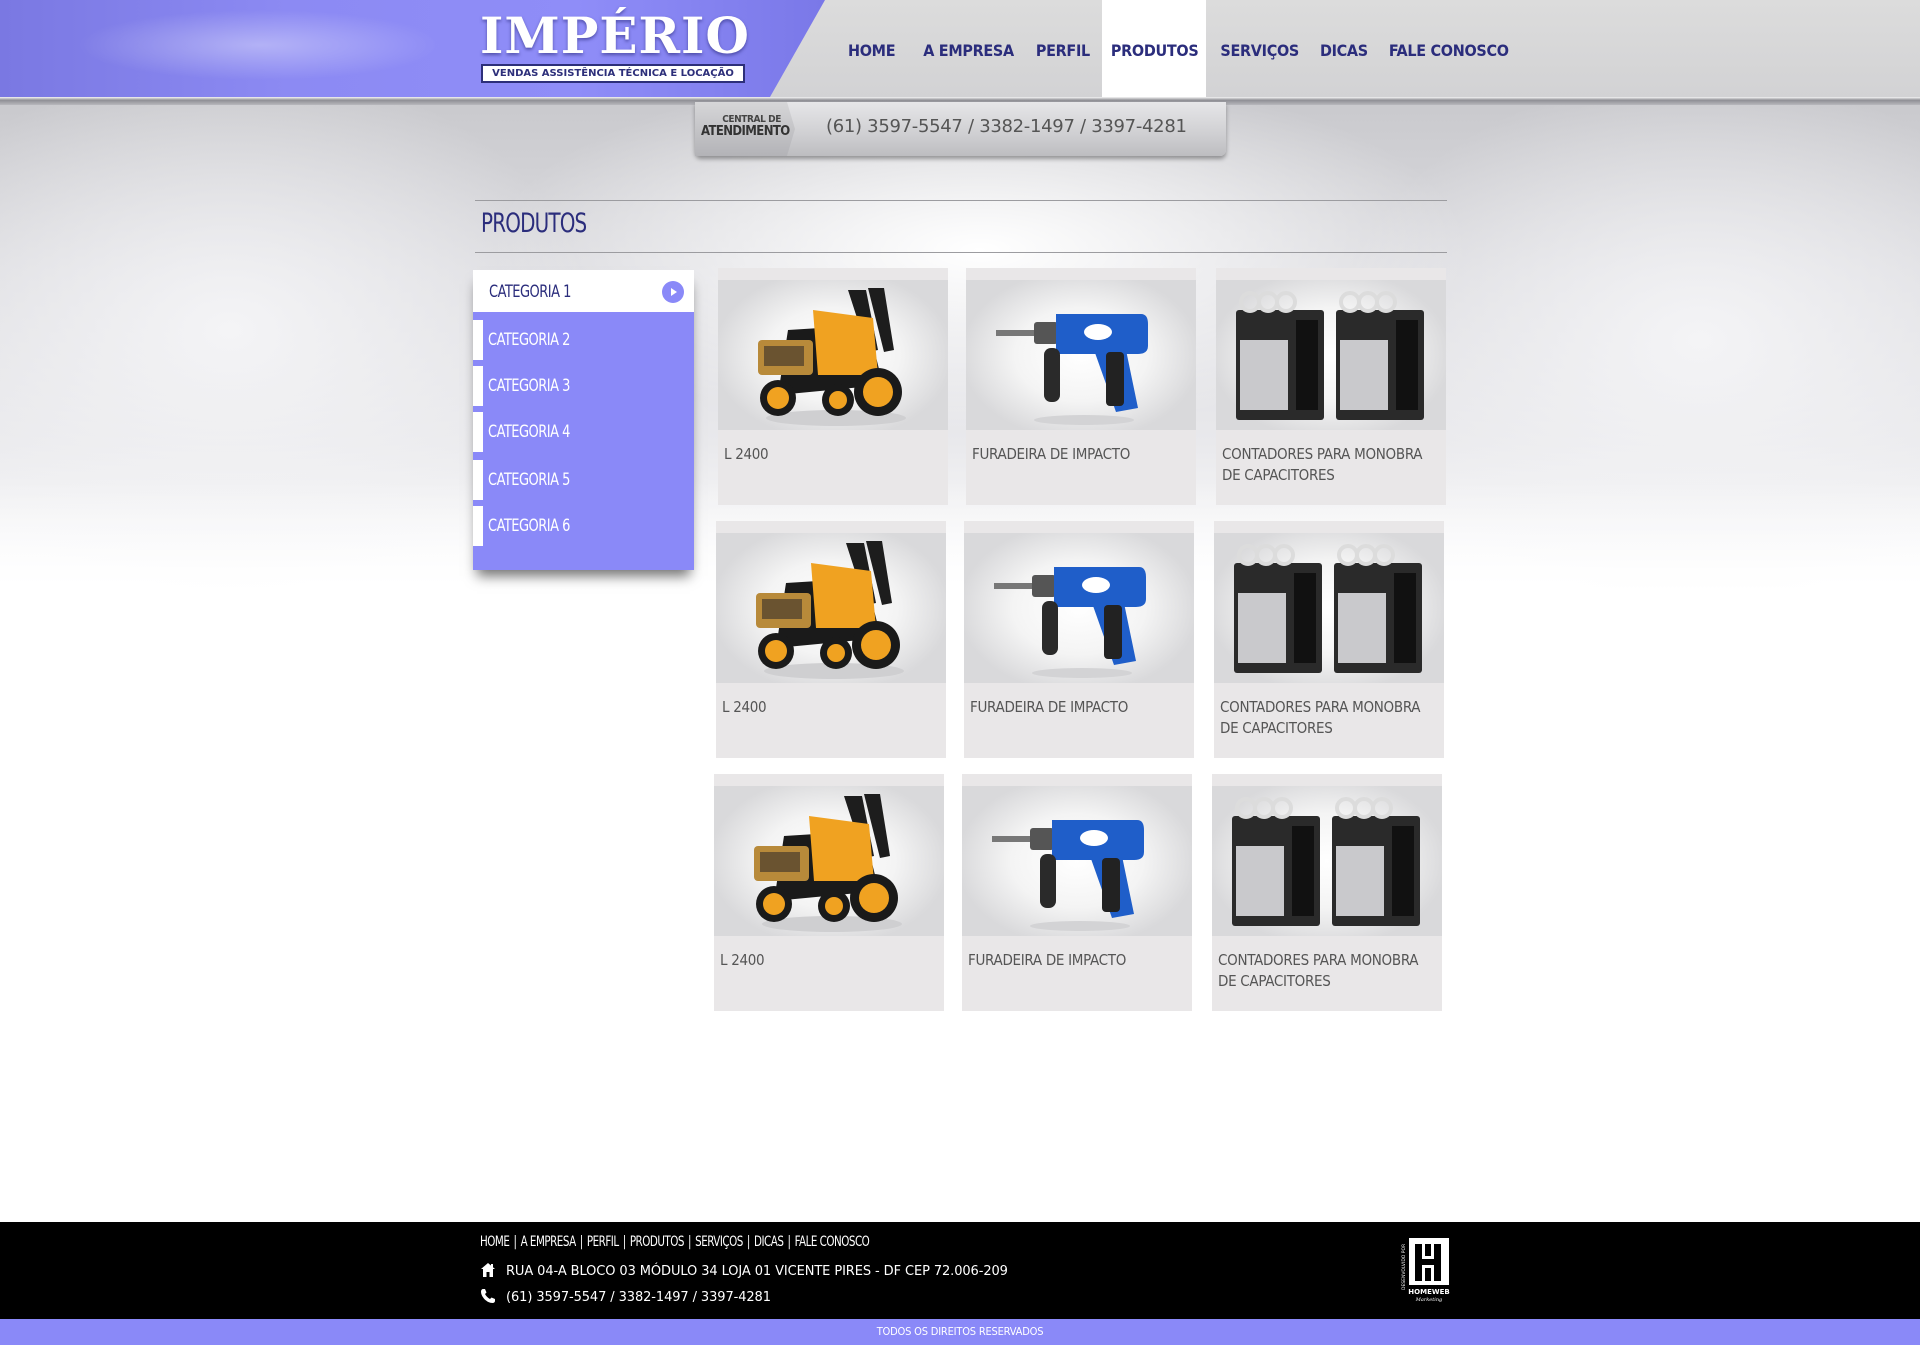  I want to click on sidebar-item-categoria-4: CATEGORIA 4, so click(583, 430).